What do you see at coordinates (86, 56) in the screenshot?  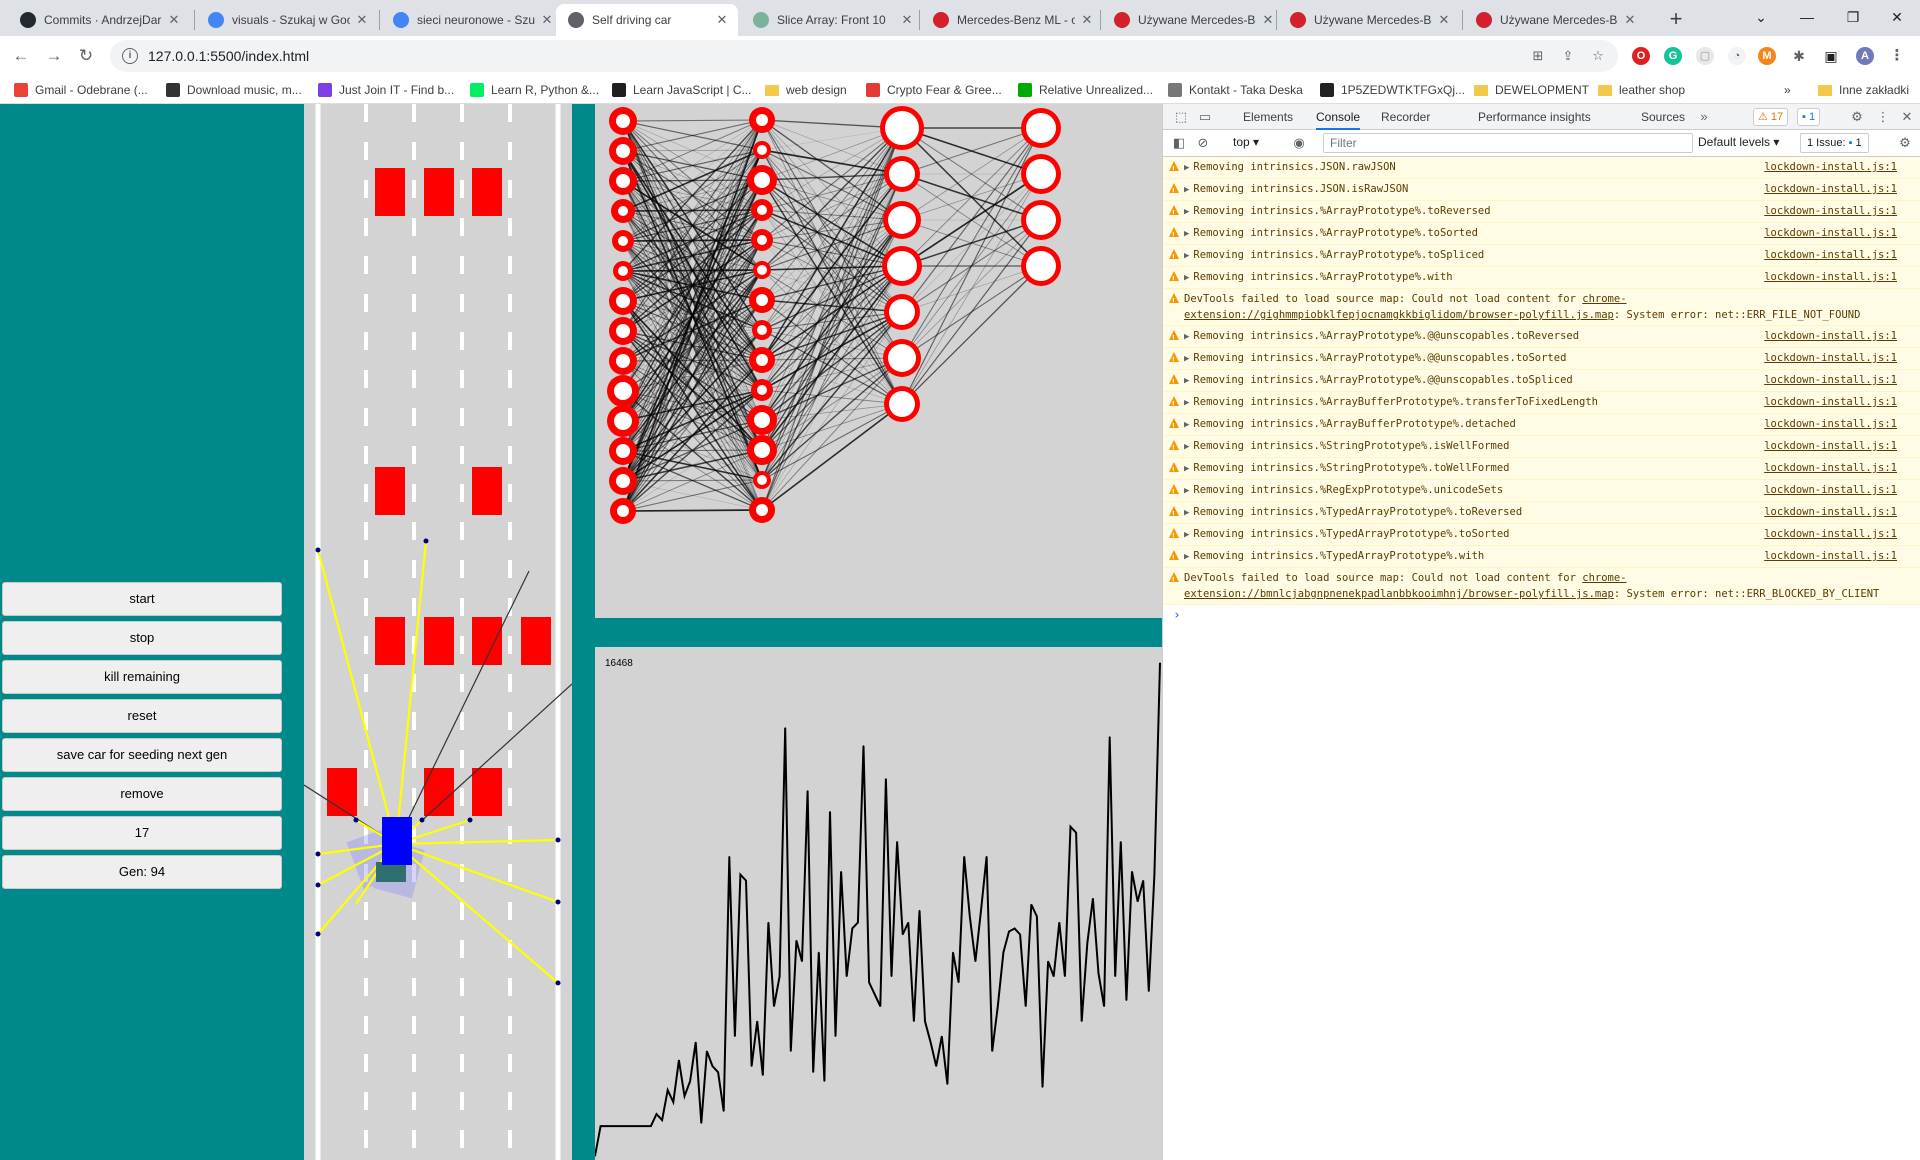 I see `reload-icon: ↻` at bounding box center [86, 56].